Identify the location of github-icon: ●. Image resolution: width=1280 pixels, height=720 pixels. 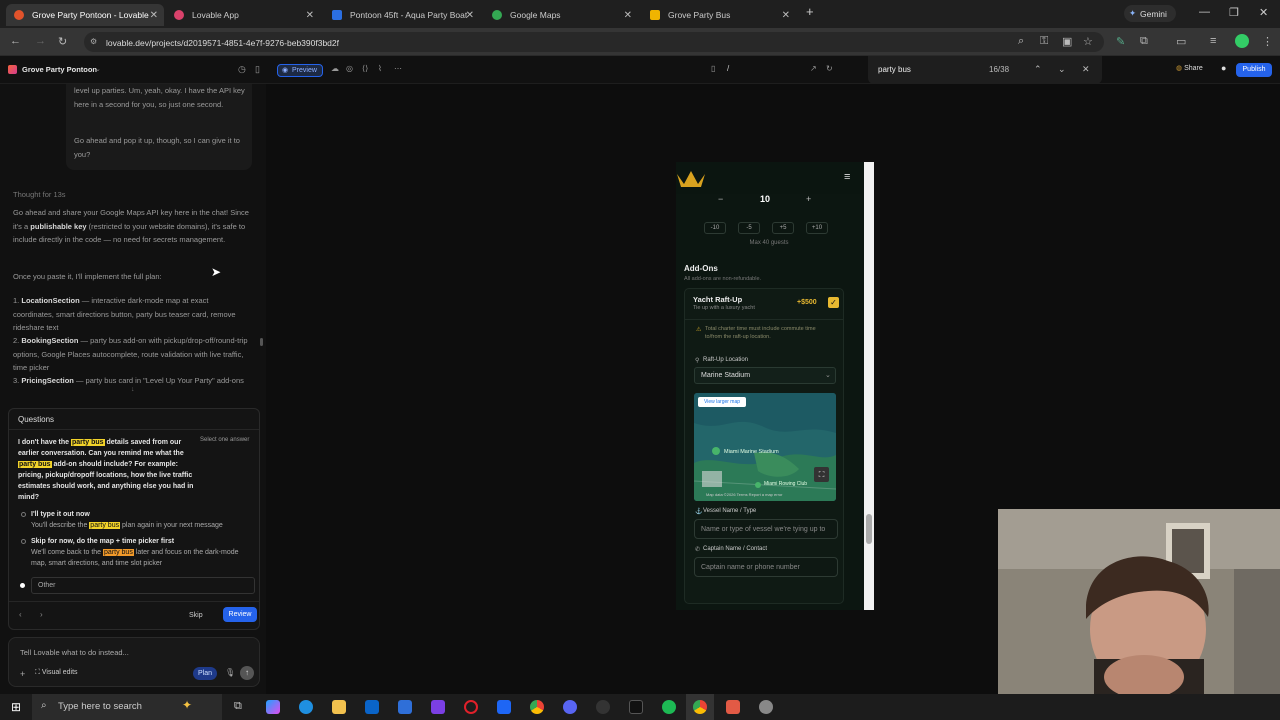
(1223, 68).